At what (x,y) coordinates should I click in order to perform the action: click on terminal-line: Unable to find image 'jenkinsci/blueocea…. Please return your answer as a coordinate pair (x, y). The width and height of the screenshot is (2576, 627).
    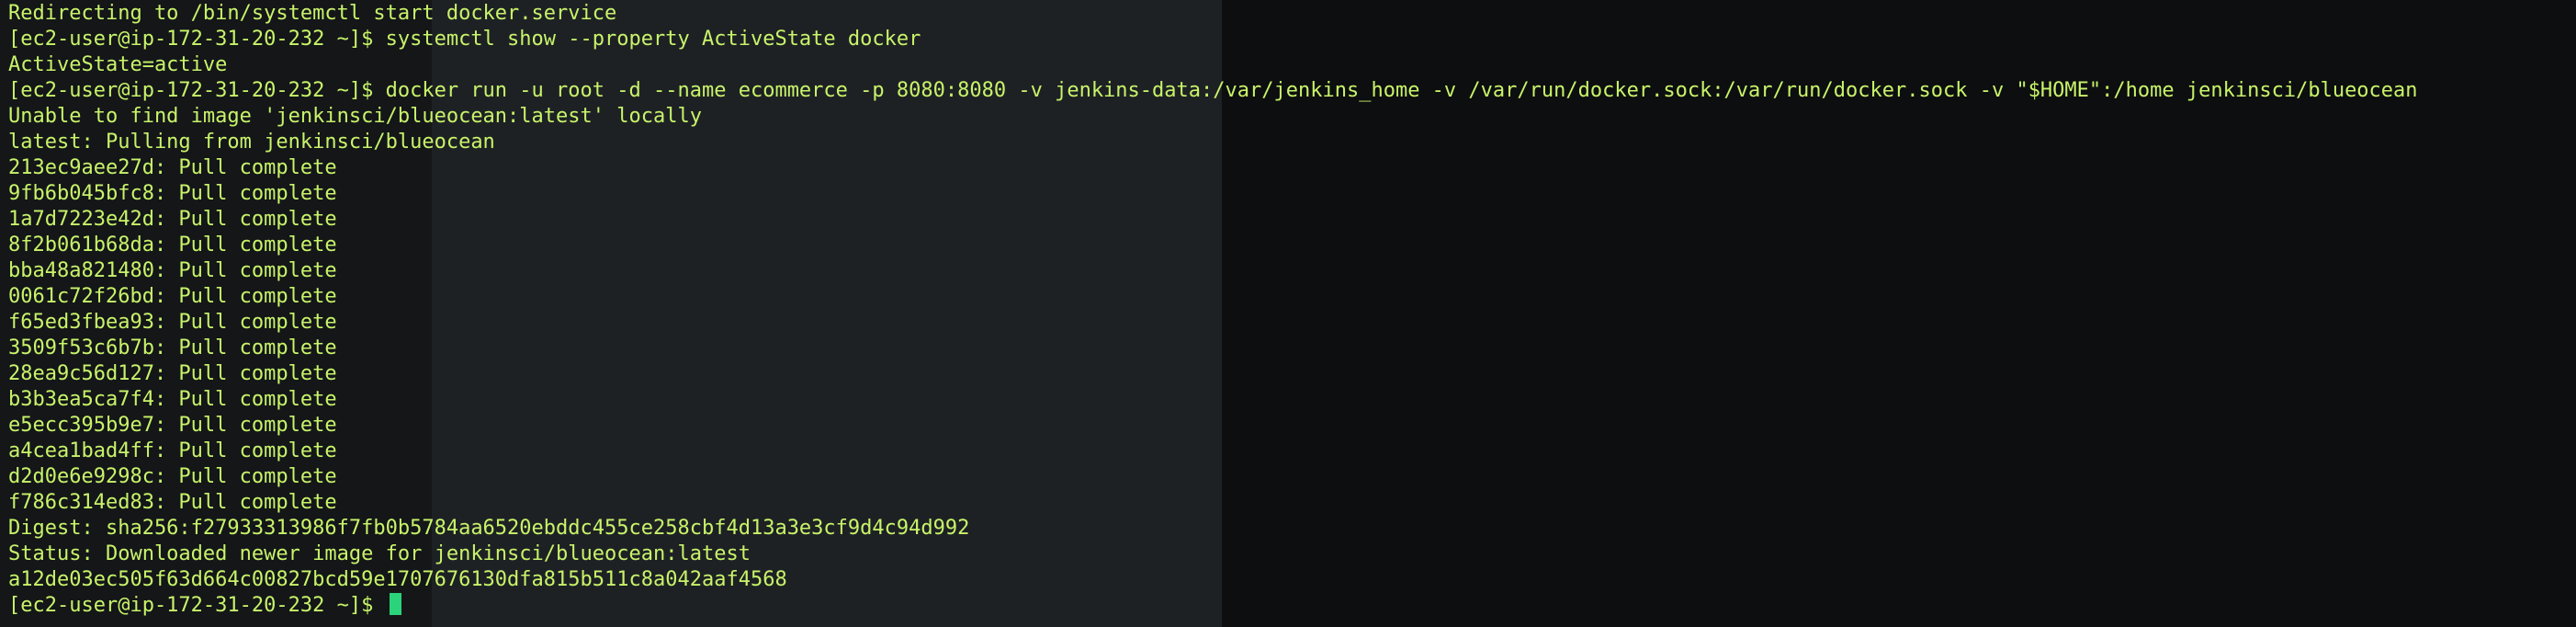
    Looking at the image, I should click on (355, 116).